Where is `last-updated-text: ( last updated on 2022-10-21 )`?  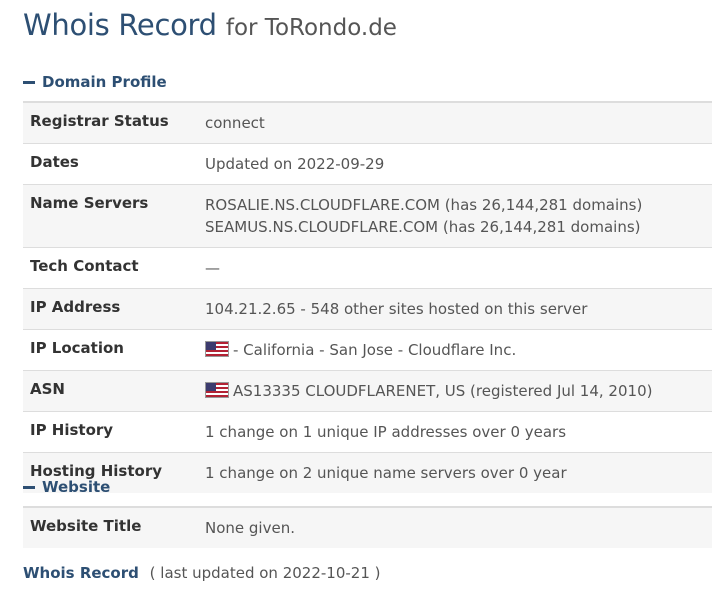 last-updated-text: ( last updated on 2022-10-21 ) is located at coordinates (265, 573).